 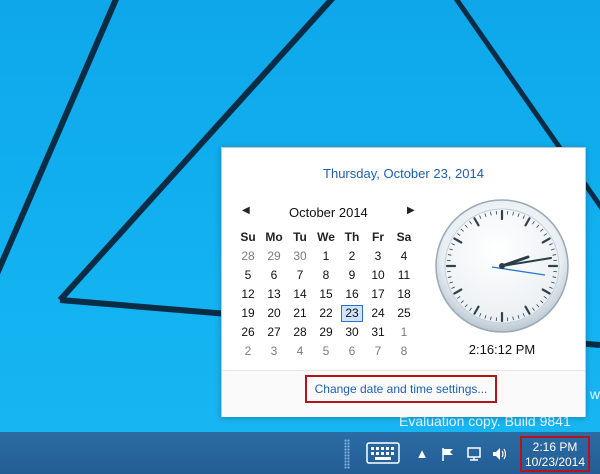 What do you see at coordinates (300, 313) in the screenshot?
I see `calendar-day: 21` at bounding box center [300, 313].